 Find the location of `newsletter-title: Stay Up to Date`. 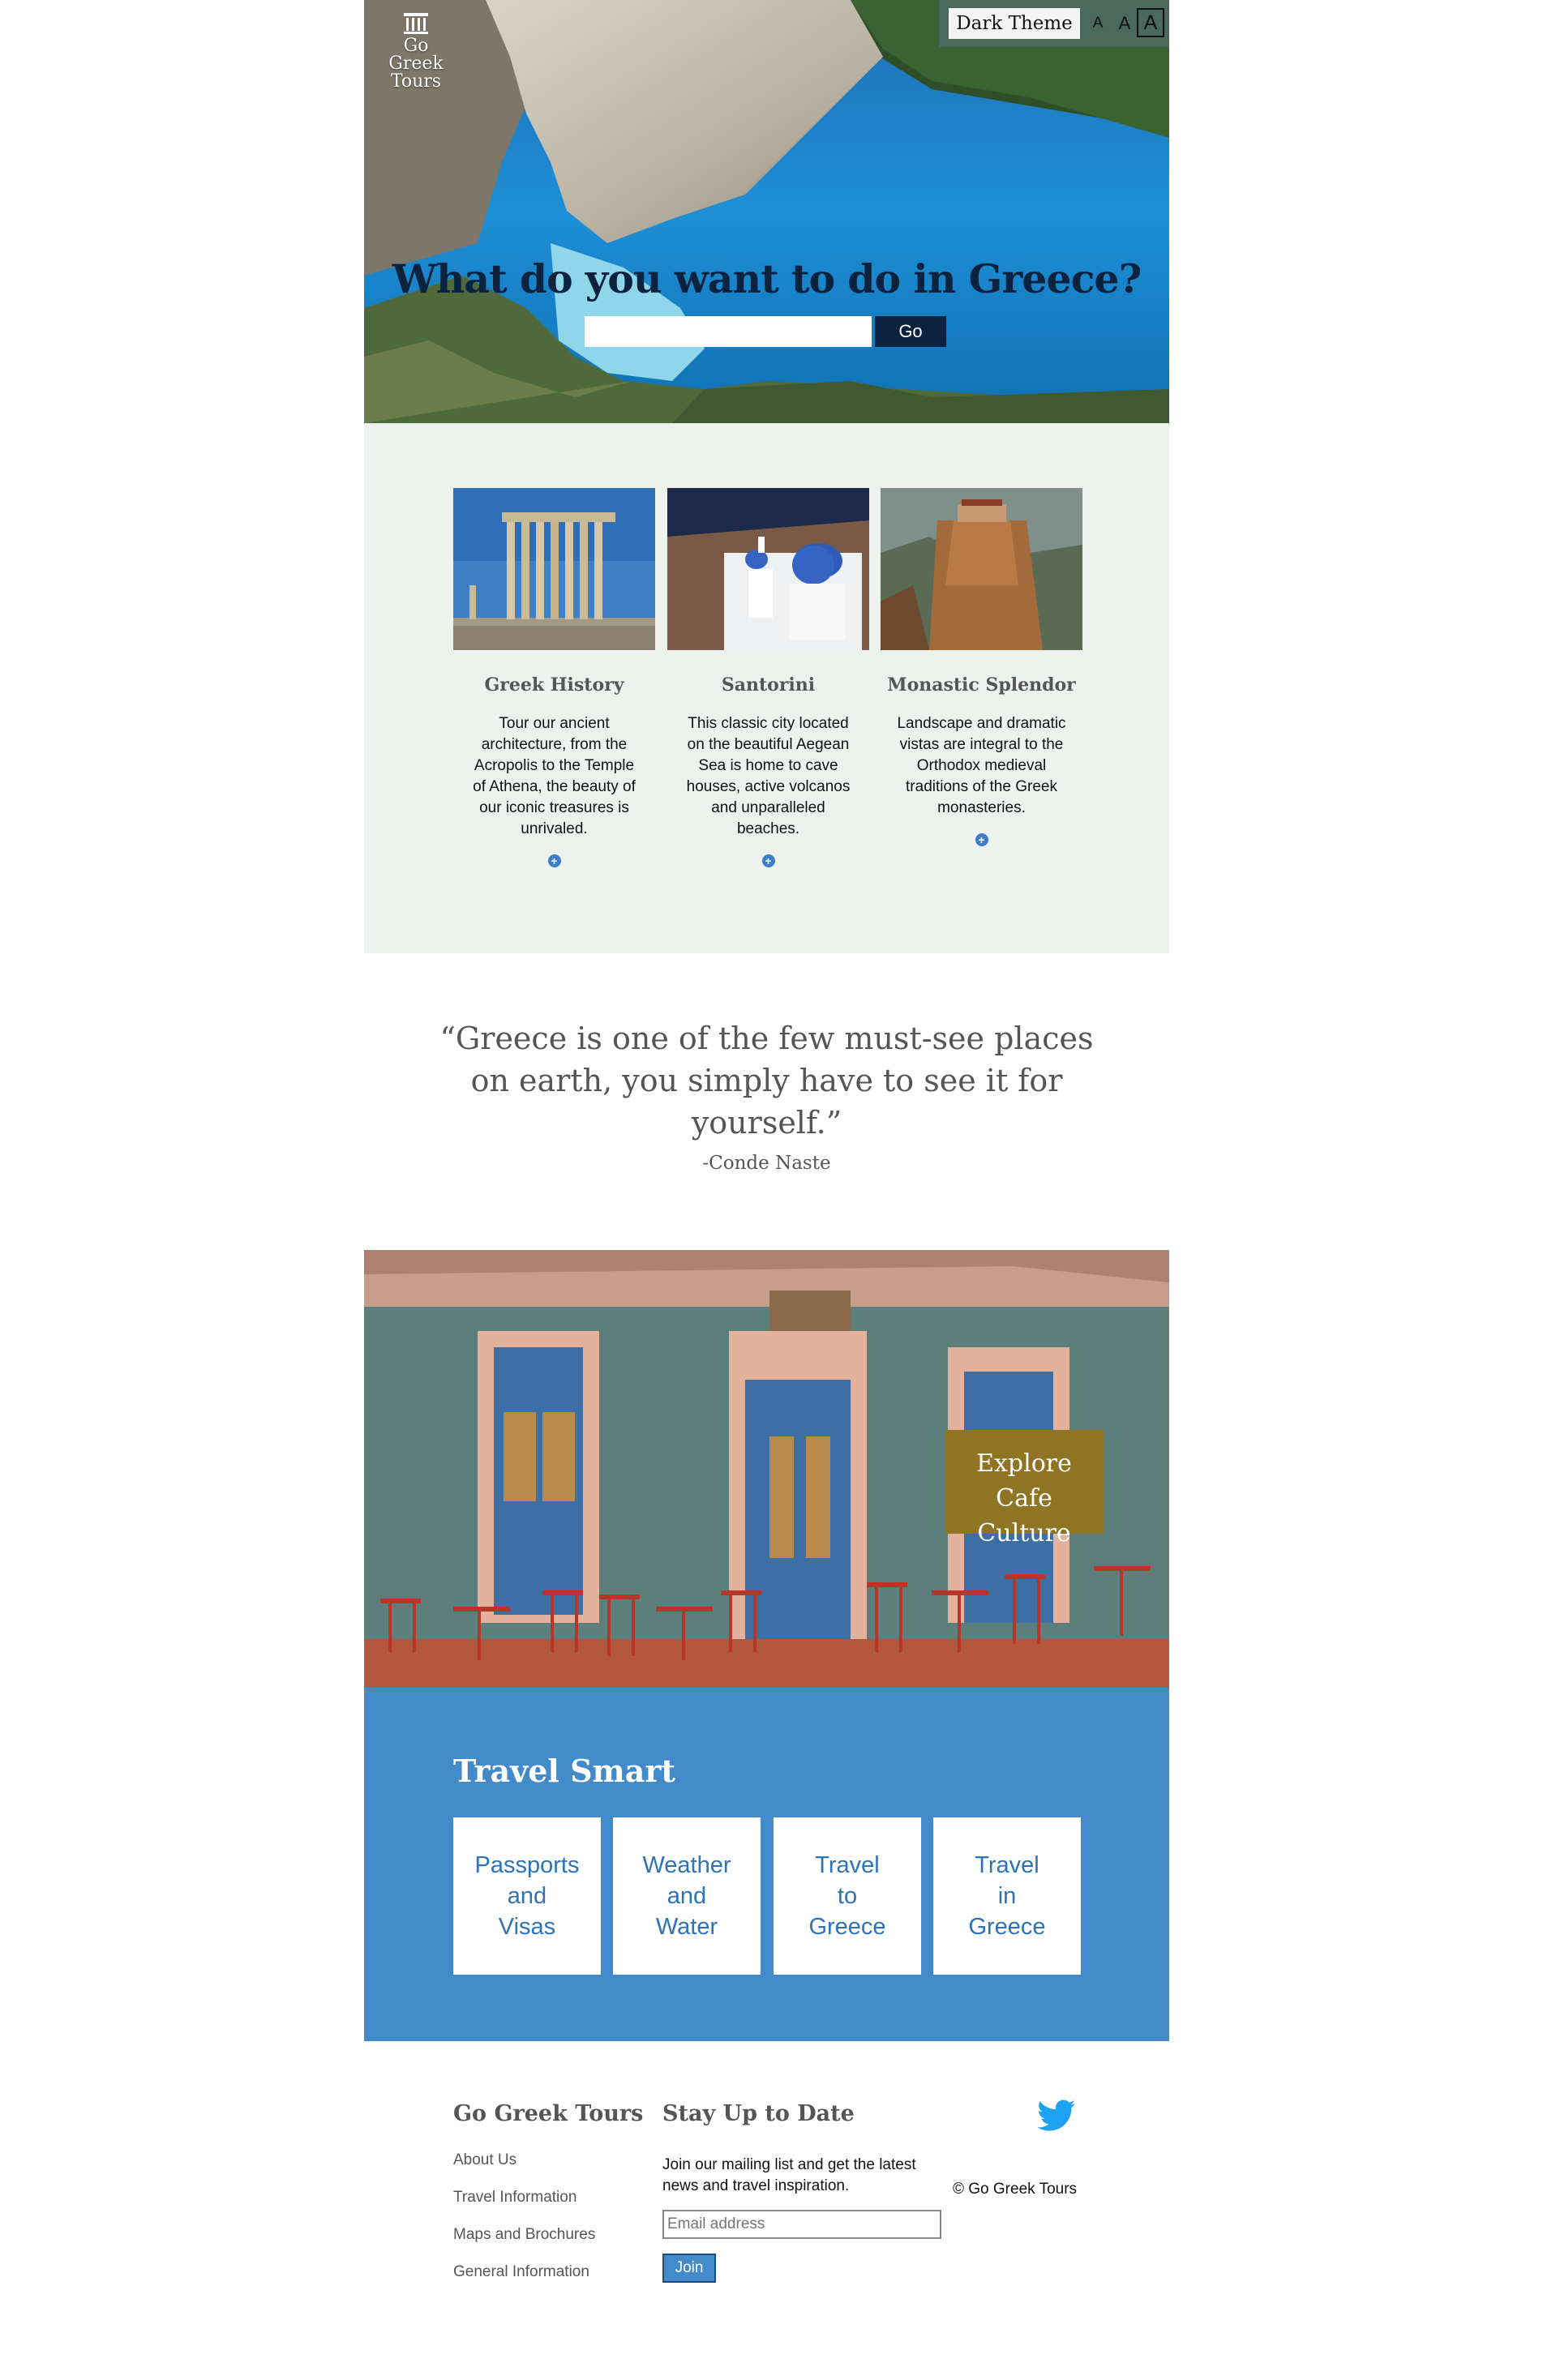

newsletter-title: Stay Up to Date is located at coordinates (758, 2114).